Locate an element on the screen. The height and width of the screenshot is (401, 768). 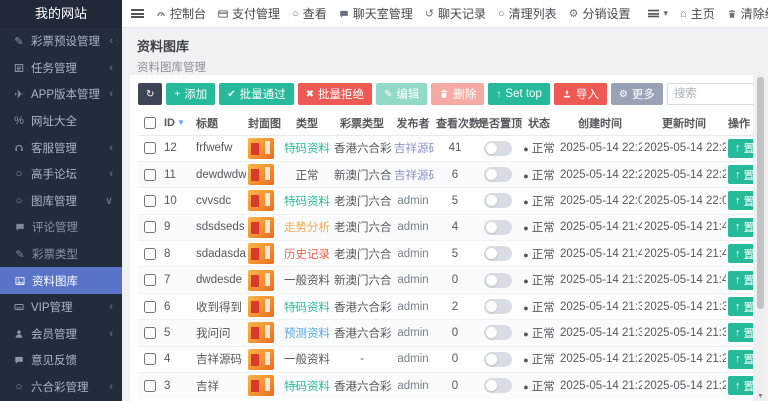
cell-status: ● 正常 is located at coordinates (539, 280).